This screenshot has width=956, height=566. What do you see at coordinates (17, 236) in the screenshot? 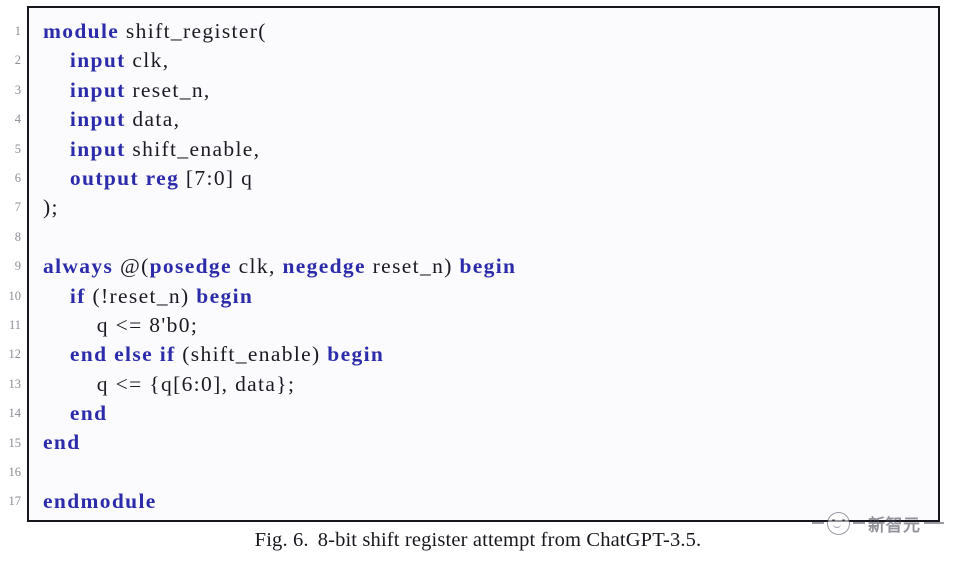
I see `code-line-number: 8` at bounding box center [17, 236].